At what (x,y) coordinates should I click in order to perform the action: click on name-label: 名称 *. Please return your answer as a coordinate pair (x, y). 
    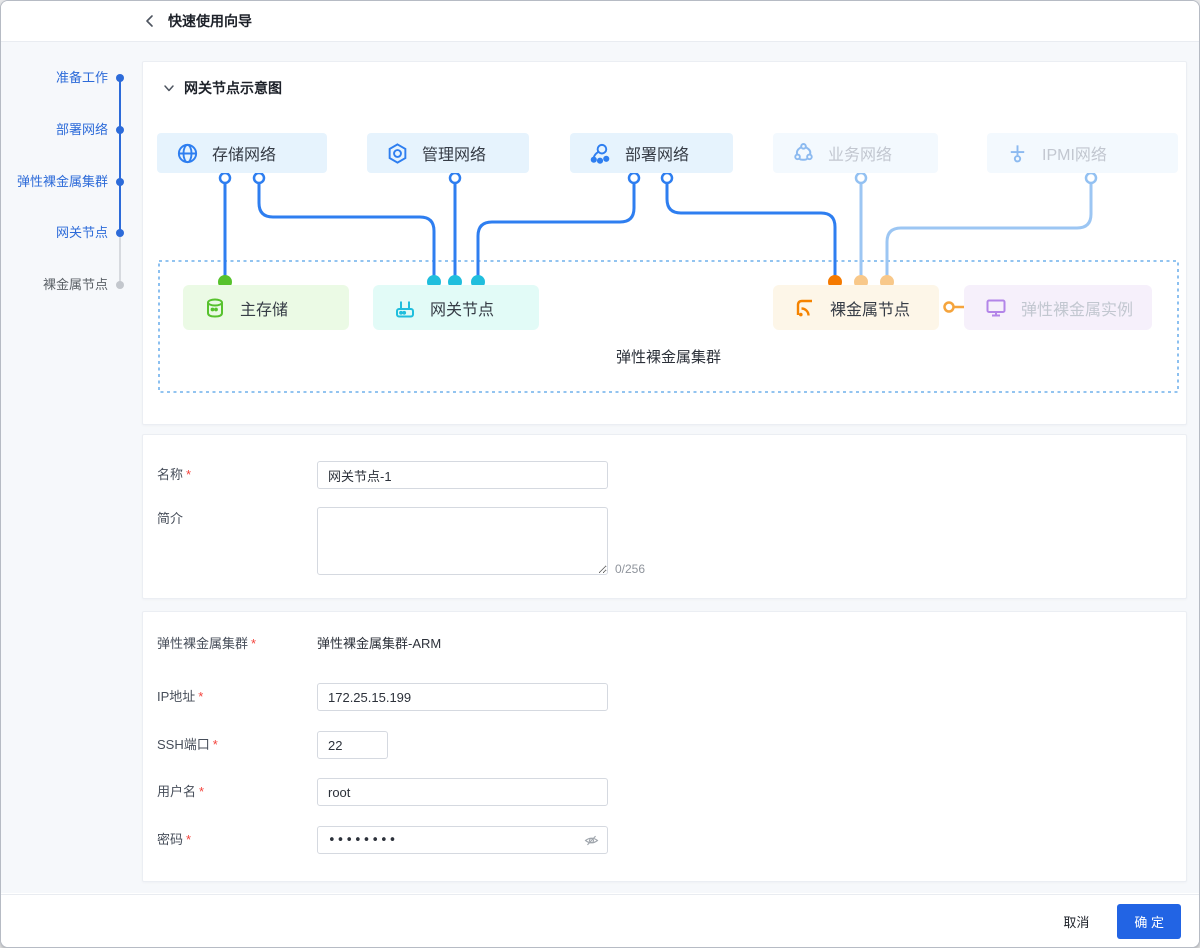
    Looking at the image, I should click on (174, 474).